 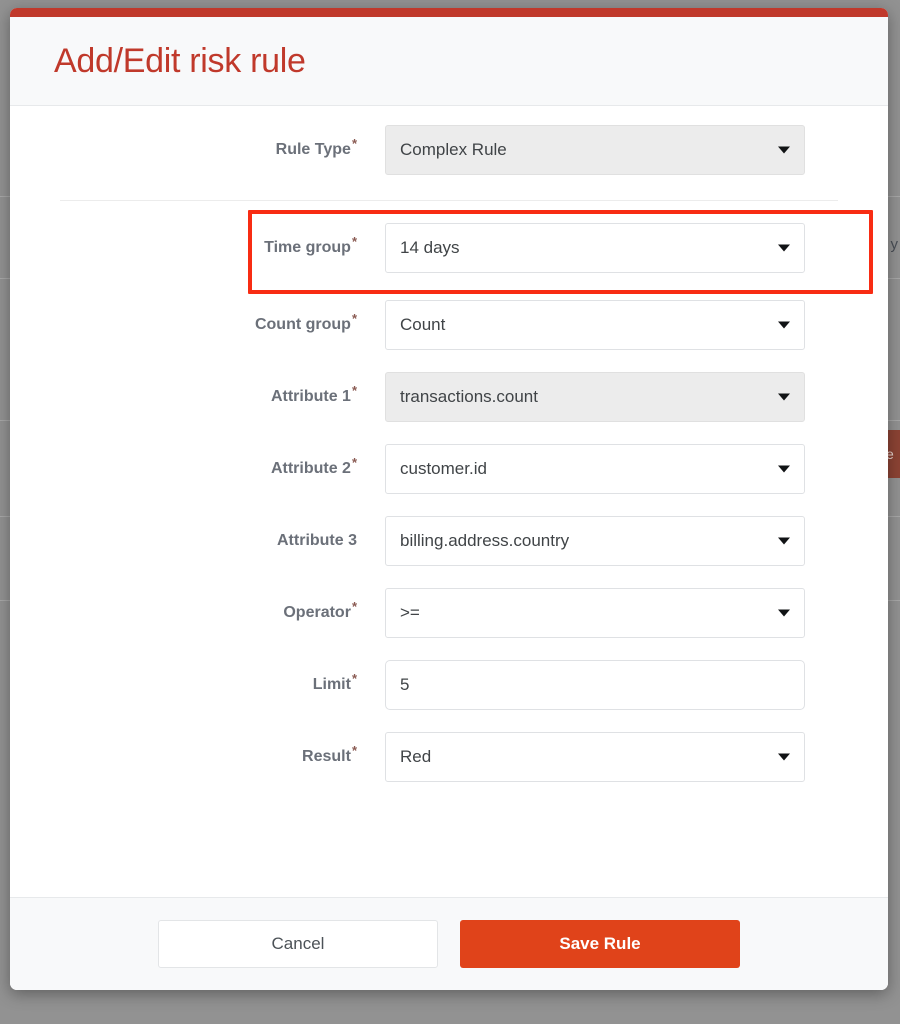 I want to click on control-operator: >=, so click(x=595, y=613).